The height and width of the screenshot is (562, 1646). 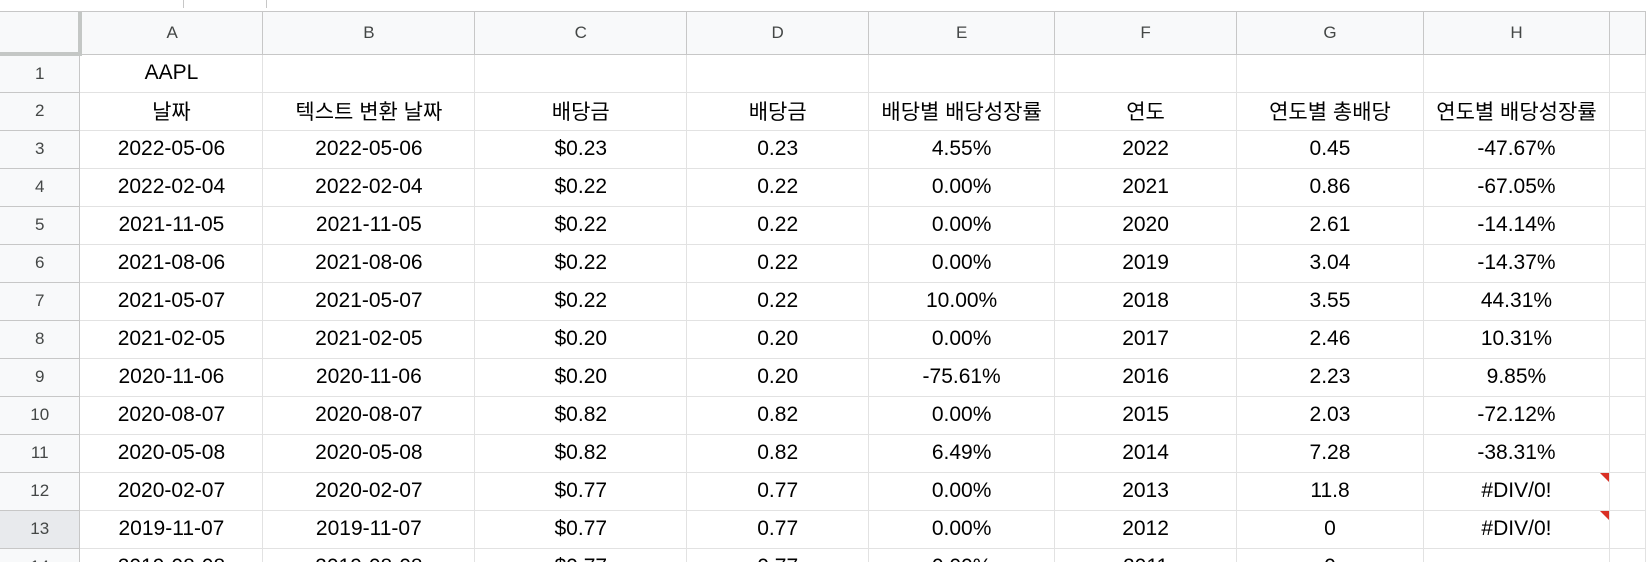 What do you see at coordinates (40, 555) in the screenshot?
I see `row-header: 14` at bounding box center [40, 555].